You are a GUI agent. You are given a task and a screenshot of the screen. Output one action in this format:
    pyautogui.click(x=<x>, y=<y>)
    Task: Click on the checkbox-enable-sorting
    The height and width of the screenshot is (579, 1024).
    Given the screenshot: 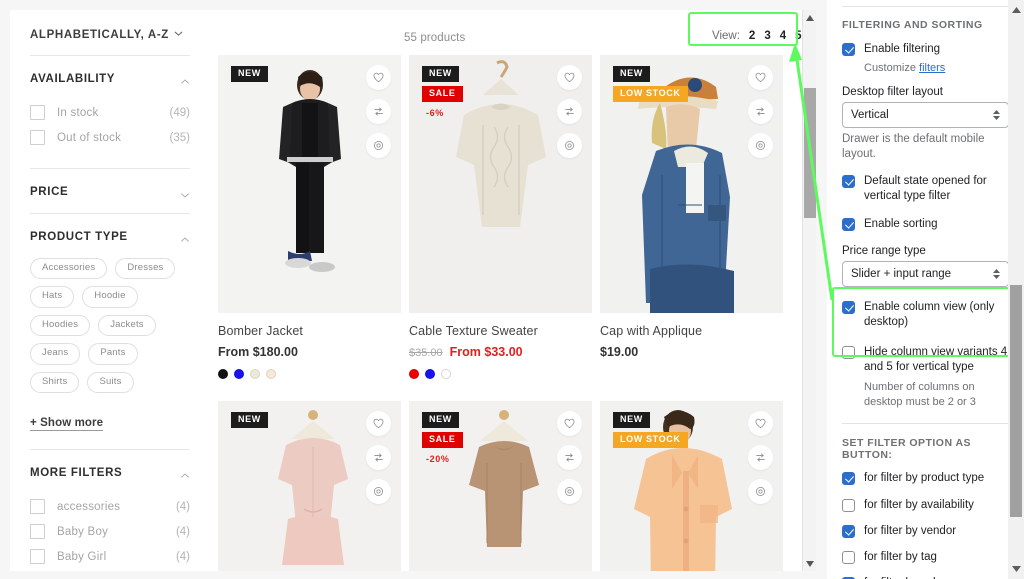 What is the action you would take?
    pyautogui.click(x=848, y=225)
    